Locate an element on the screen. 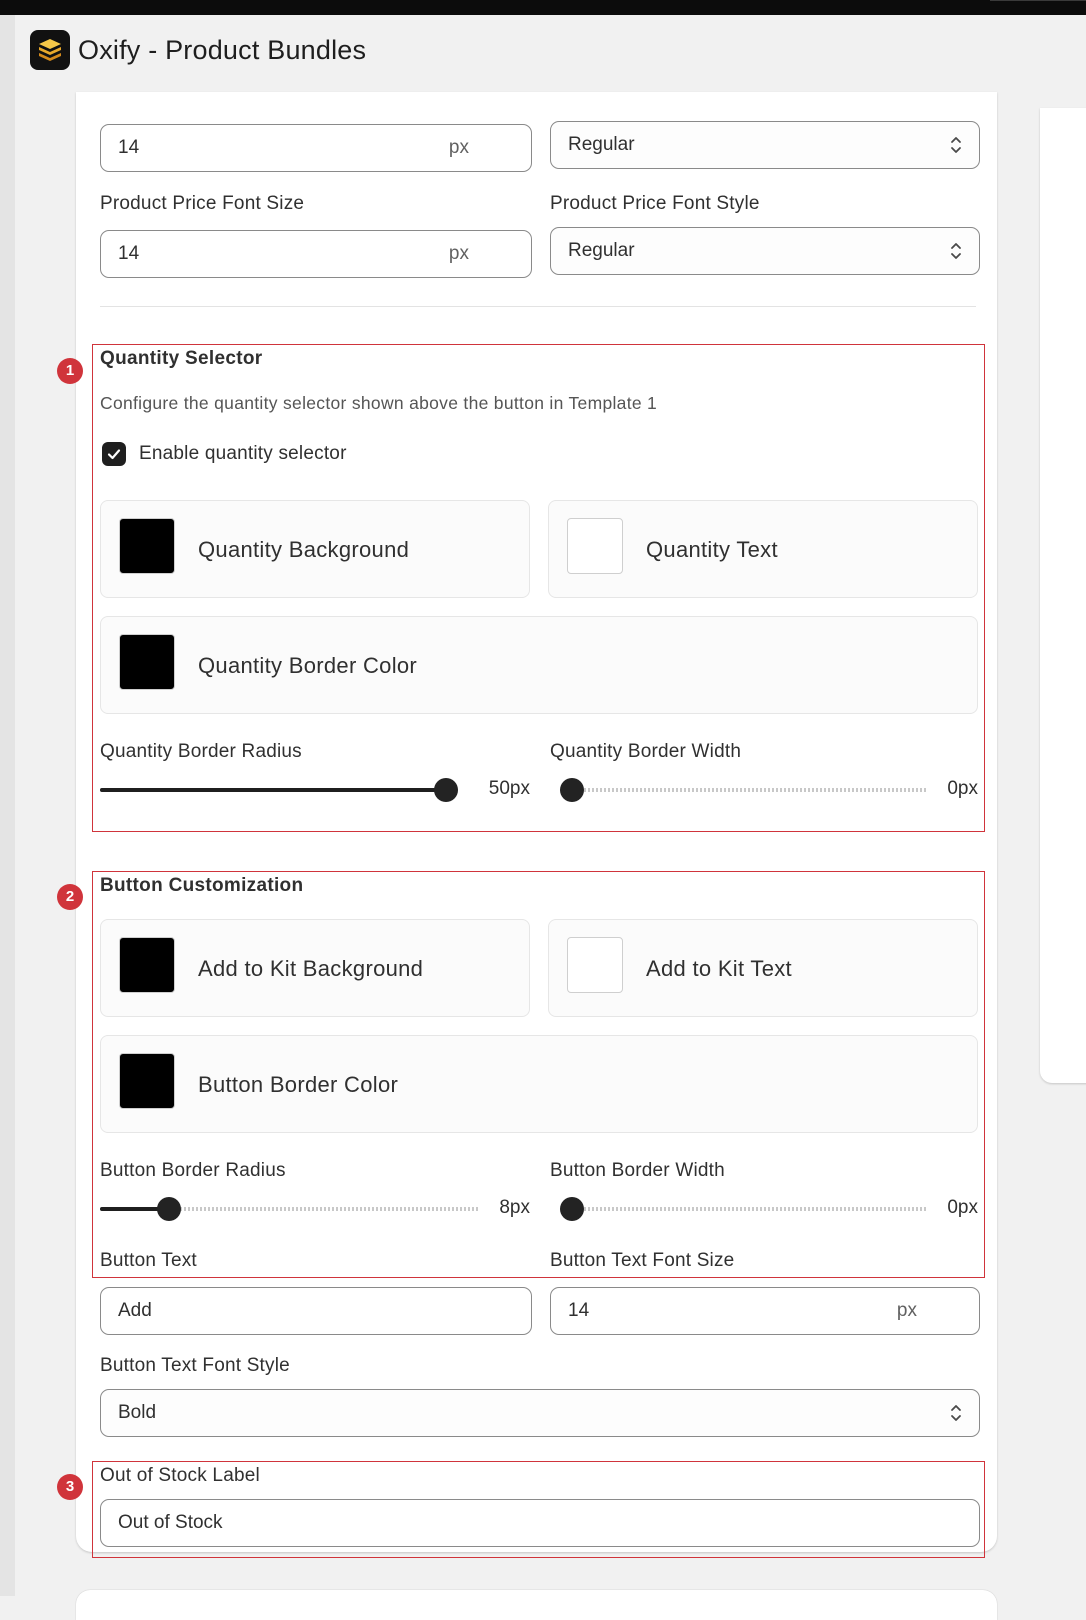 This screenshot has height=1620, width=1086. button-border-radius-value: 8px is located at coordinates (514, 1207).